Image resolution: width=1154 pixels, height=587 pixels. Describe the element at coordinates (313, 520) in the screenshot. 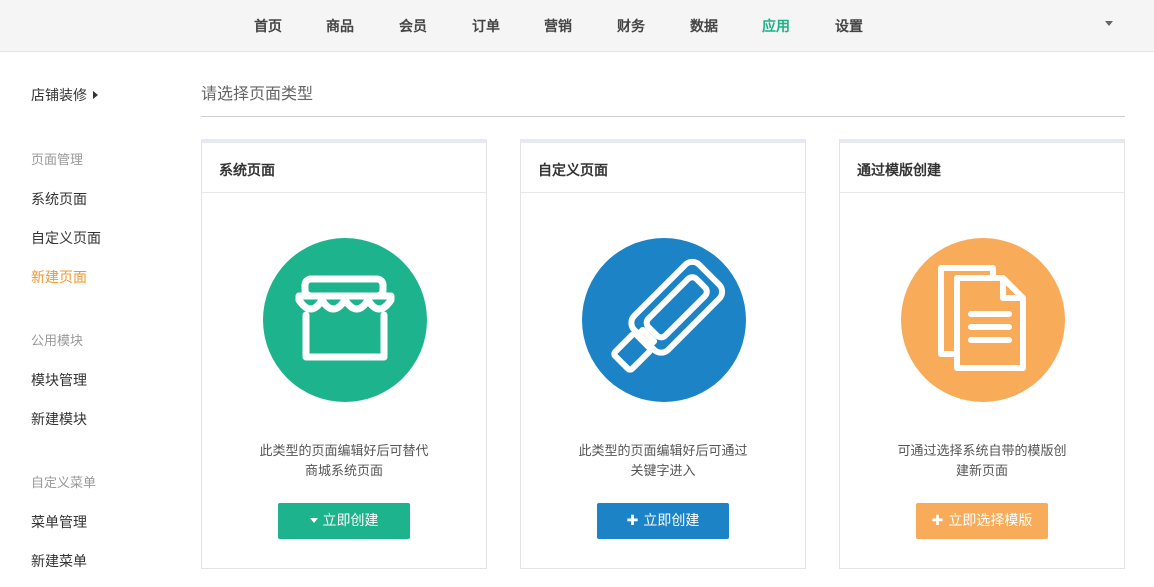

I see `caret-down-icon` at that location.